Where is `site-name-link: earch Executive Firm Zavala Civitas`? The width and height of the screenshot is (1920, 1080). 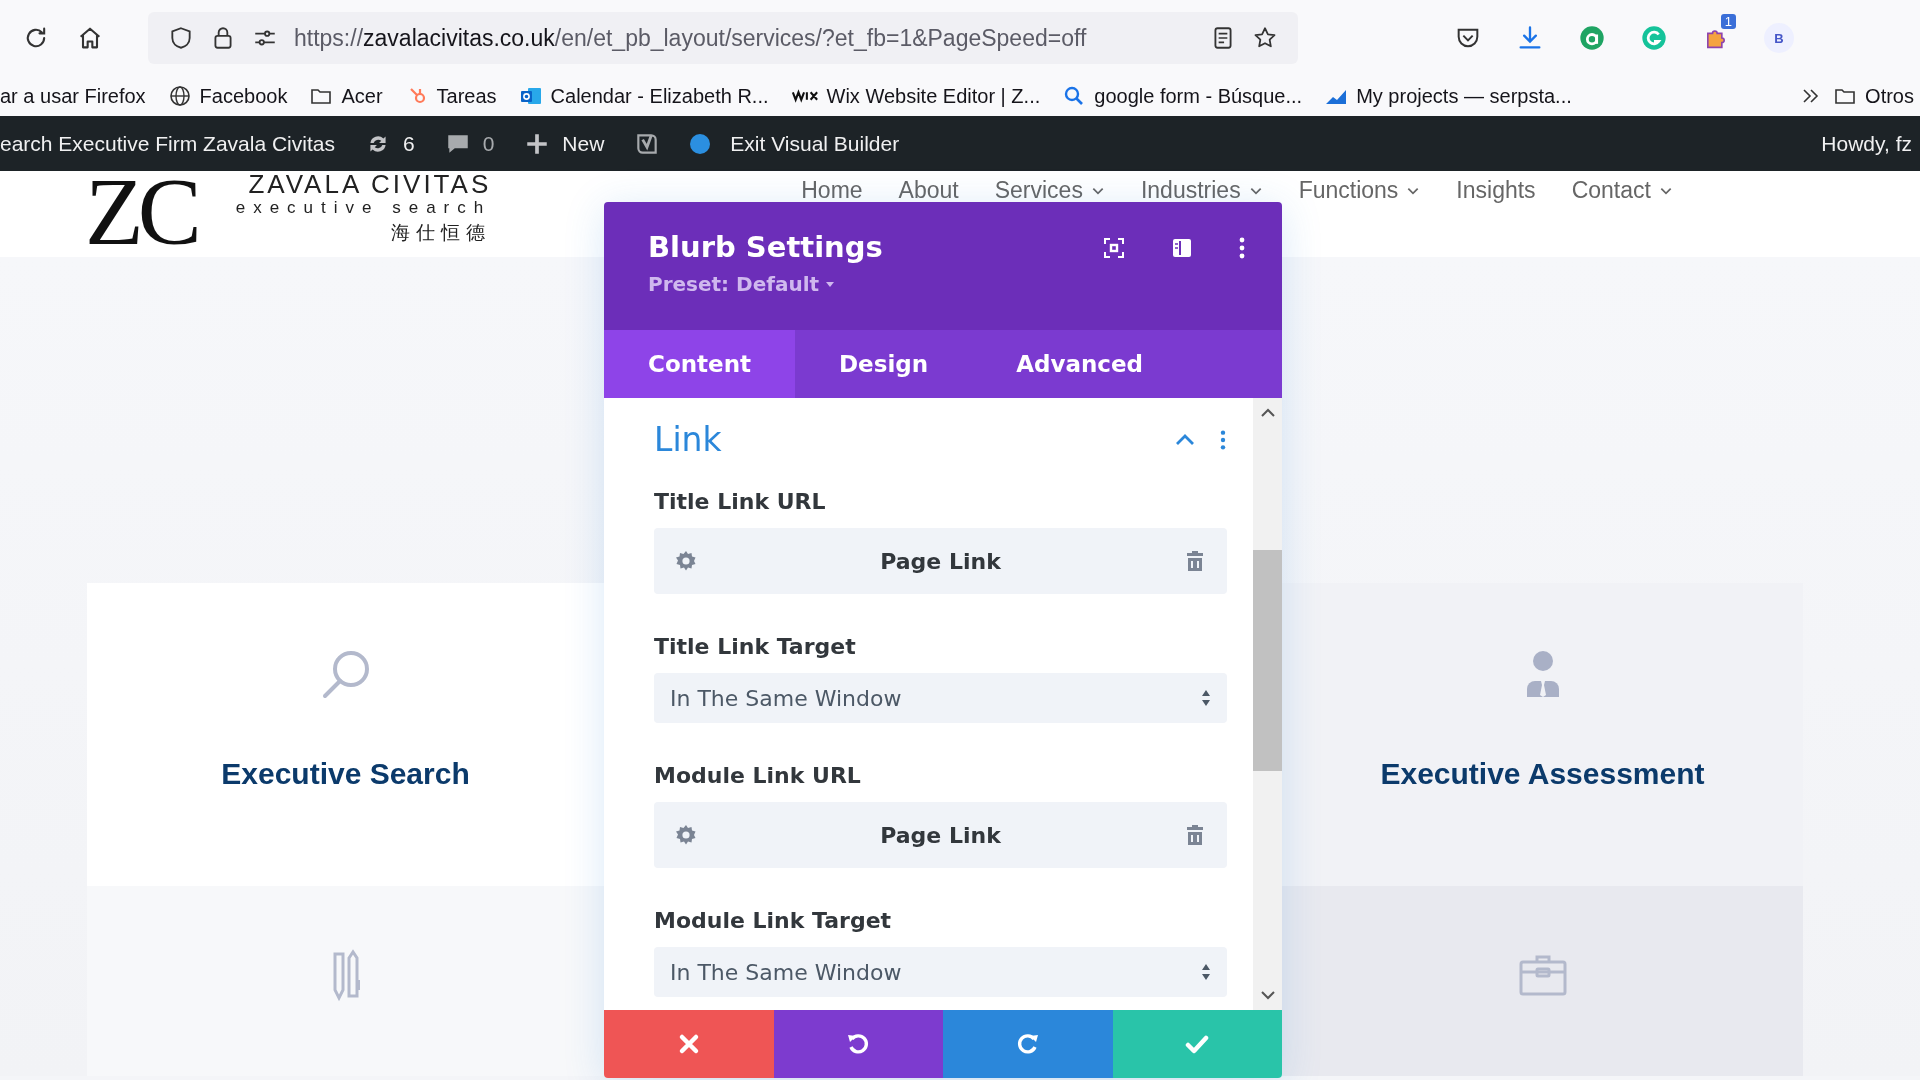 site-name-link: earch Executive Firm Zavala Civitas is located at coordinates (167, 143).